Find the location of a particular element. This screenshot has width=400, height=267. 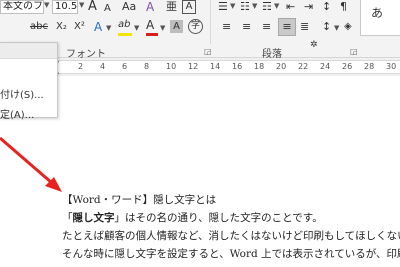

annotation-arrow is located at coordinates (31, 164).